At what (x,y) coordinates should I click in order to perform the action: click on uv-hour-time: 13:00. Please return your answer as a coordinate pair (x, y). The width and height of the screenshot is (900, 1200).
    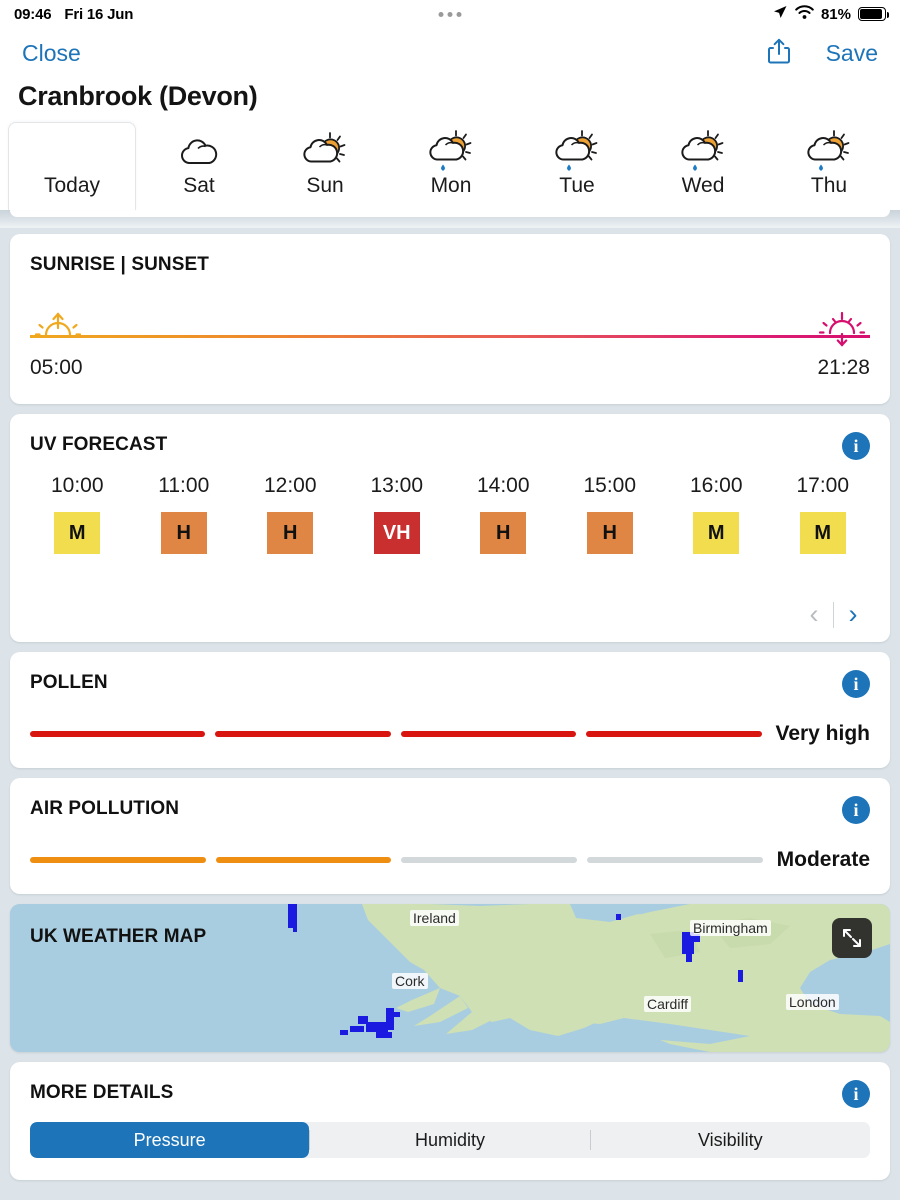
    Looking at the image, I should click on (397, 485).